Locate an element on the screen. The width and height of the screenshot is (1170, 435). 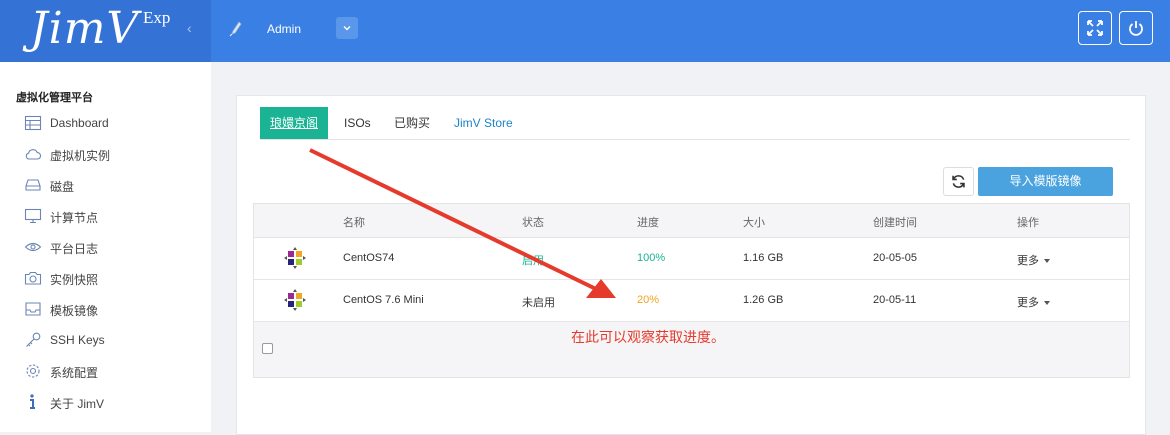
table-row: CentOS74 启用 100% 1.16 GB 20-05-05 更多 is located at coordinates (691, 259).